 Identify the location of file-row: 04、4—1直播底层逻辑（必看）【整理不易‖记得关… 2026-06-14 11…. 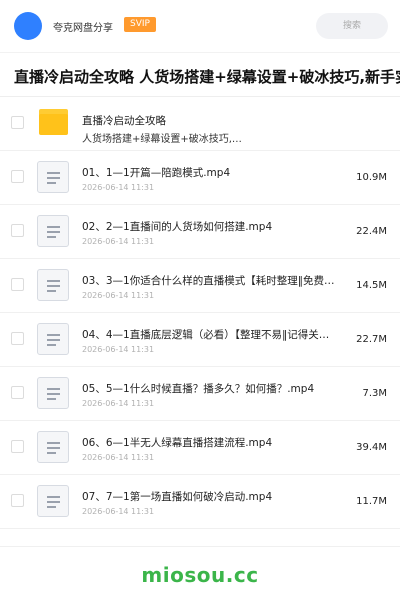
(200, 340).